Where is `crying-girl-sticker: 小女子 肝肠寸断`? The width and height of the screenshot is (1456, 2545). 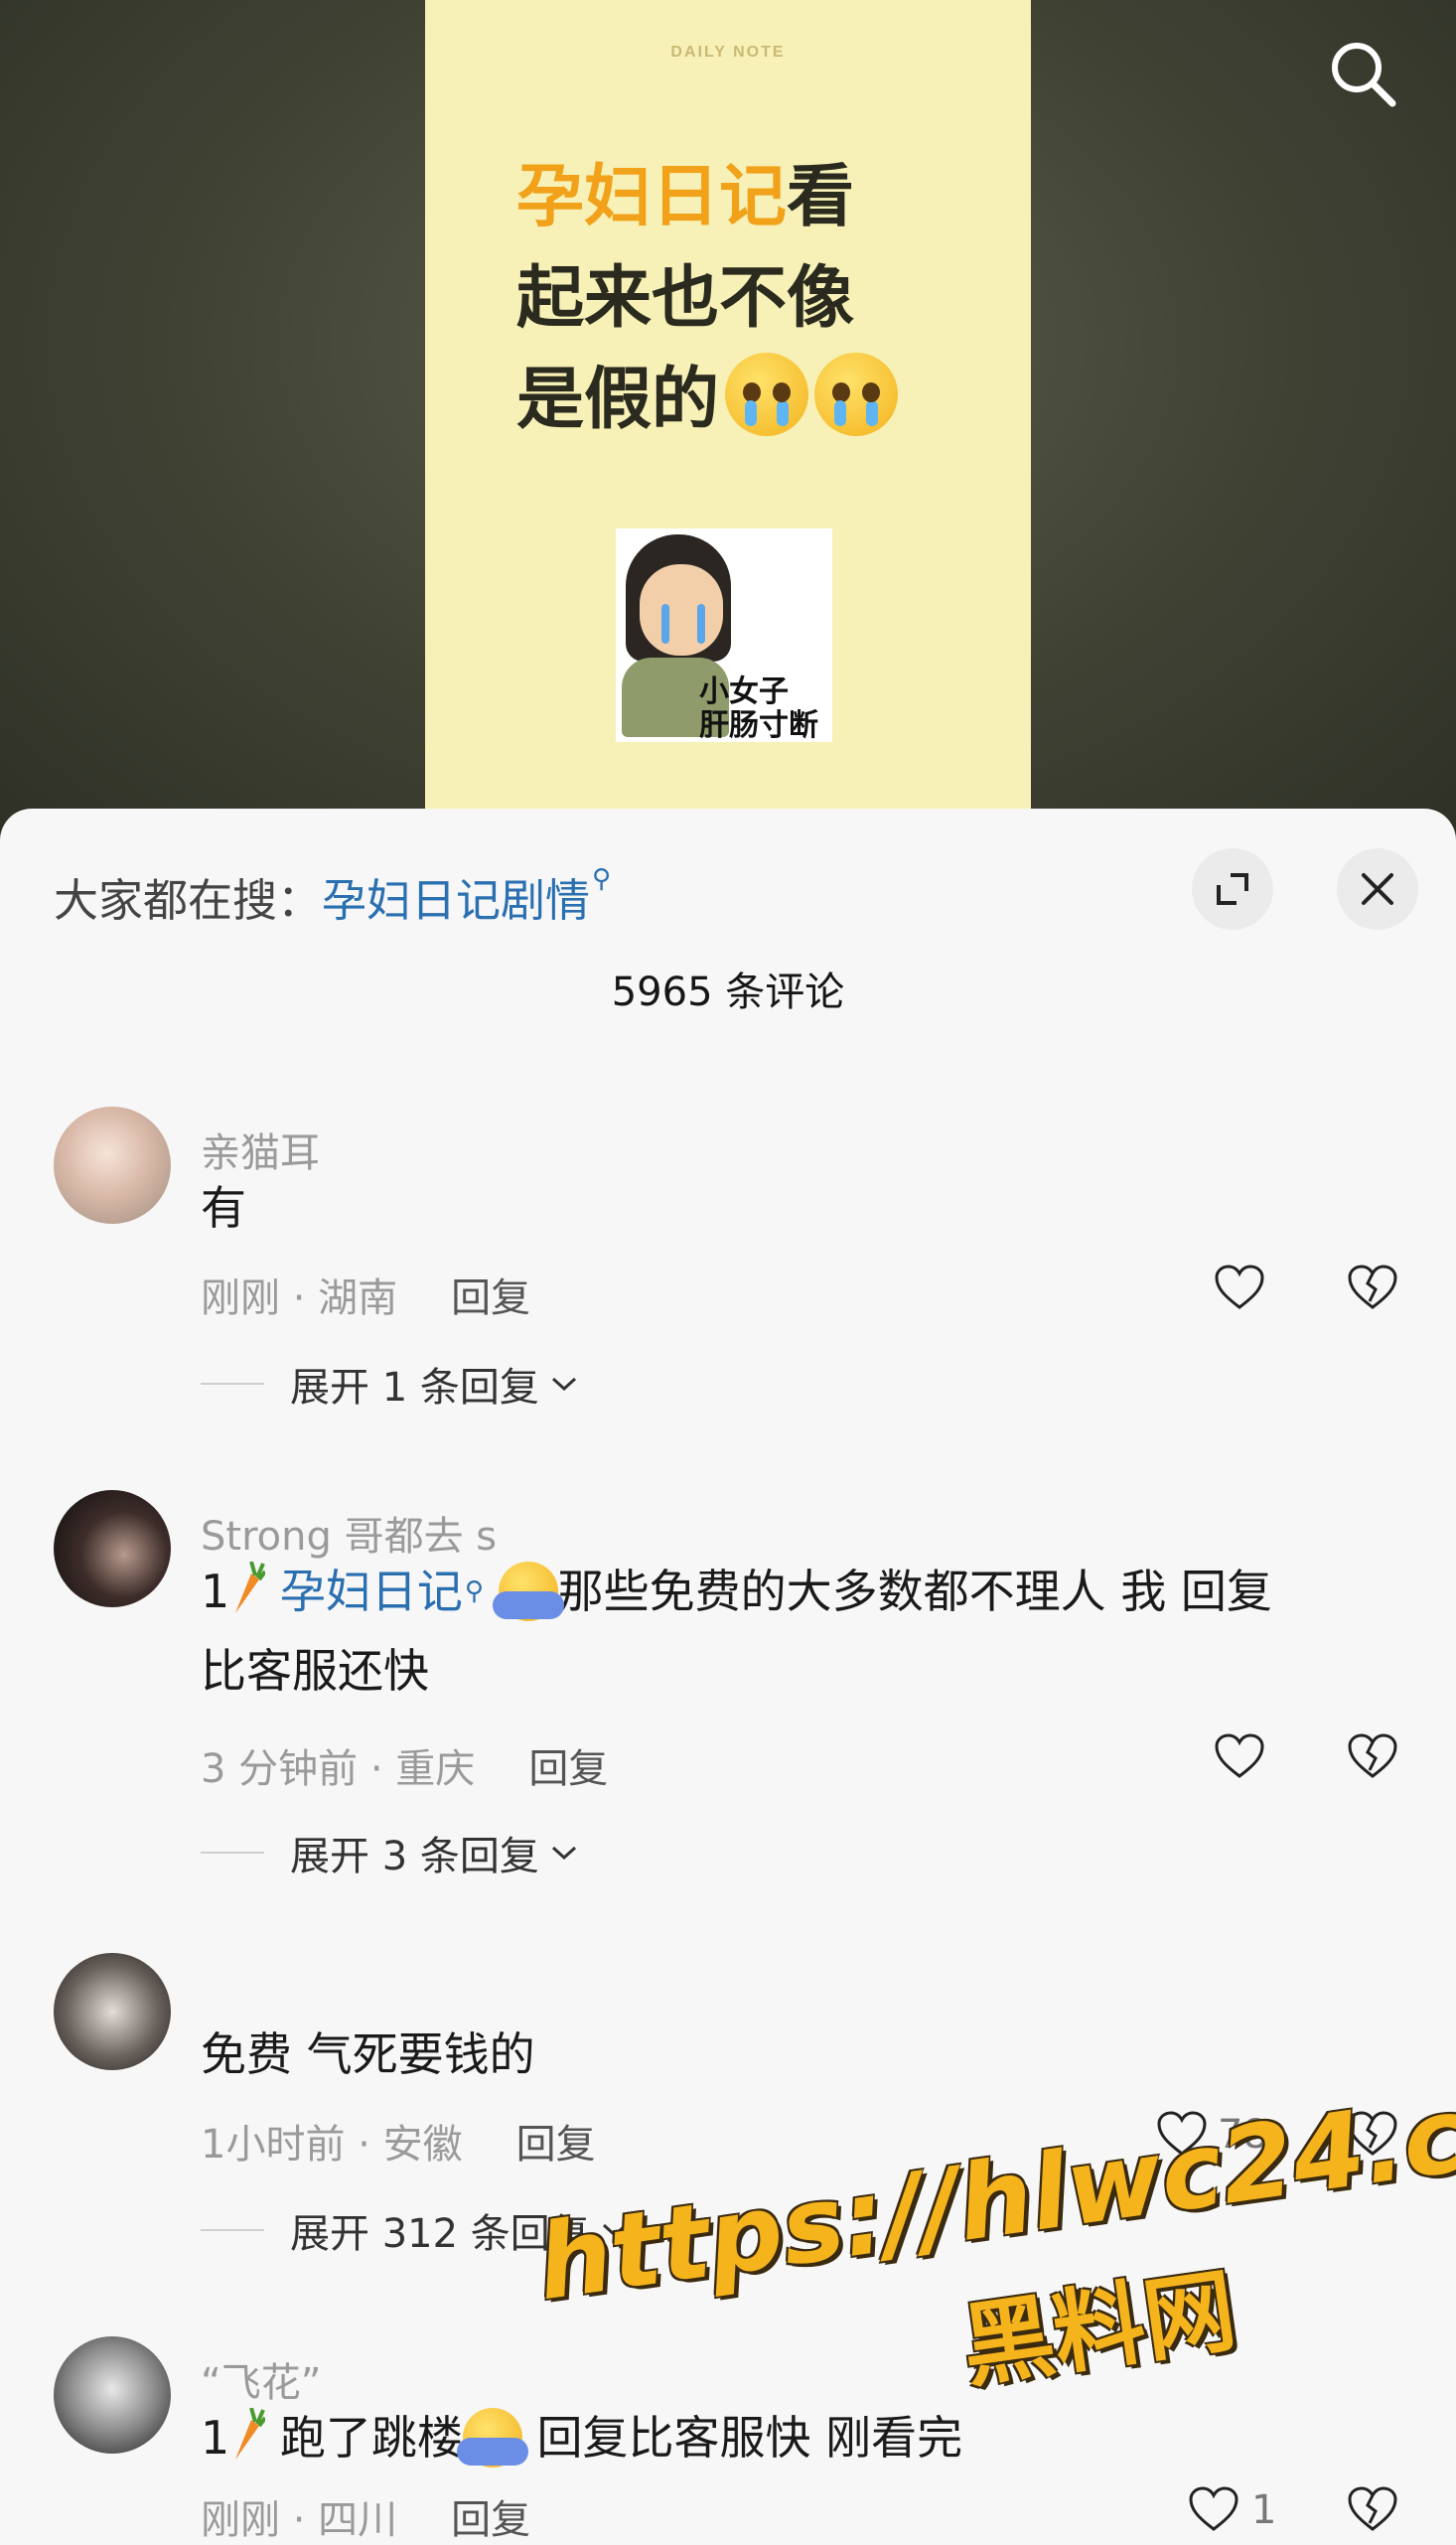
crying-girl-sticker: 小女子 肝肠寸断 is located at coordinates (724, 635).